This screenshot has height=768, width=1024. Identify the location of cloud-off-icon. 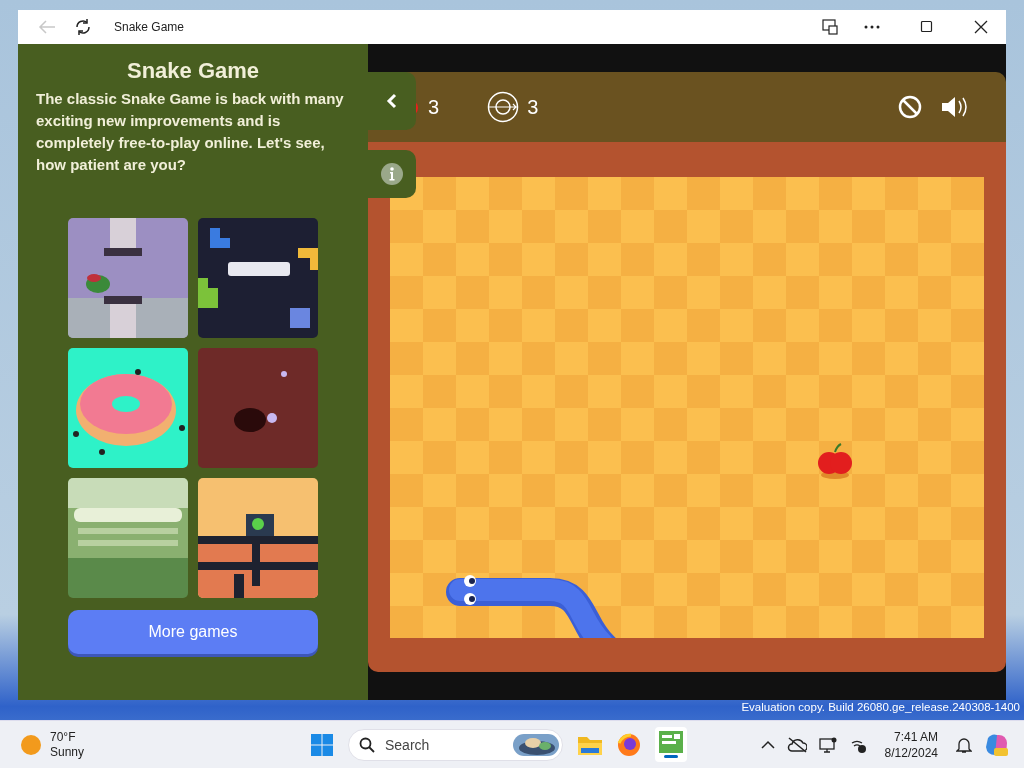
(796, 744).